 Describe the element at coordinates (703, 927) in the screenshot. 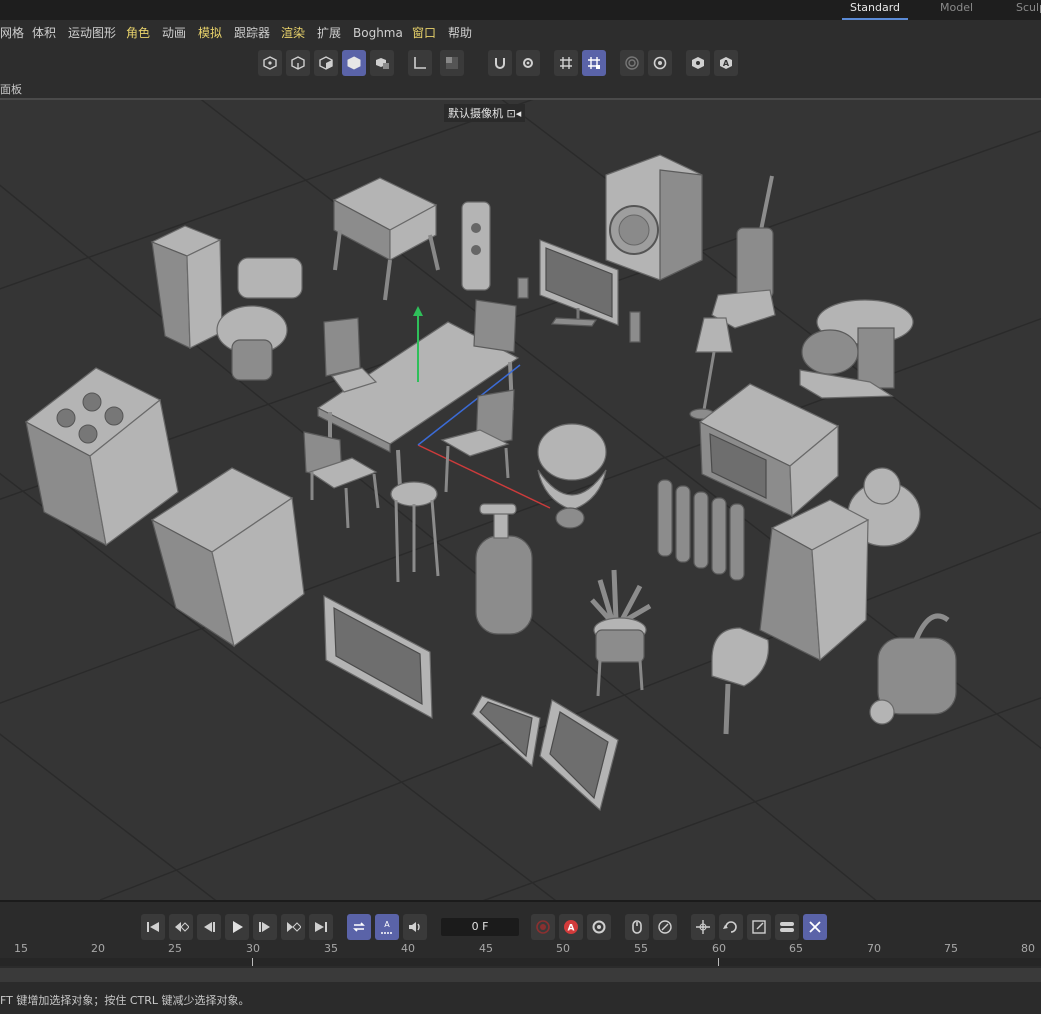

I see `move-key-button` at that location.